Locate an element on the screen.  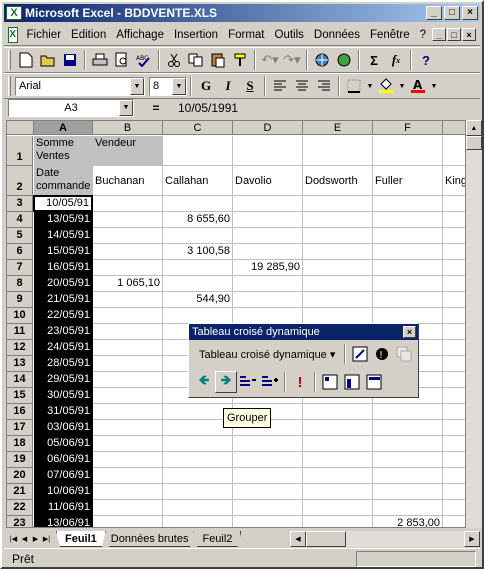
cell-d8 is located at coordinates (268, 284).